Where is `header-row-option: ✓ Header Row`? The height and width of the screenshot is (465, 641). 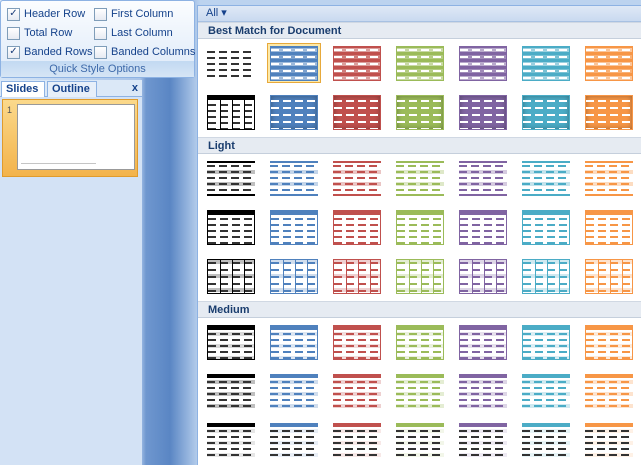
header-row-option: ✓ Header Row is located at coordinates (46, 14).